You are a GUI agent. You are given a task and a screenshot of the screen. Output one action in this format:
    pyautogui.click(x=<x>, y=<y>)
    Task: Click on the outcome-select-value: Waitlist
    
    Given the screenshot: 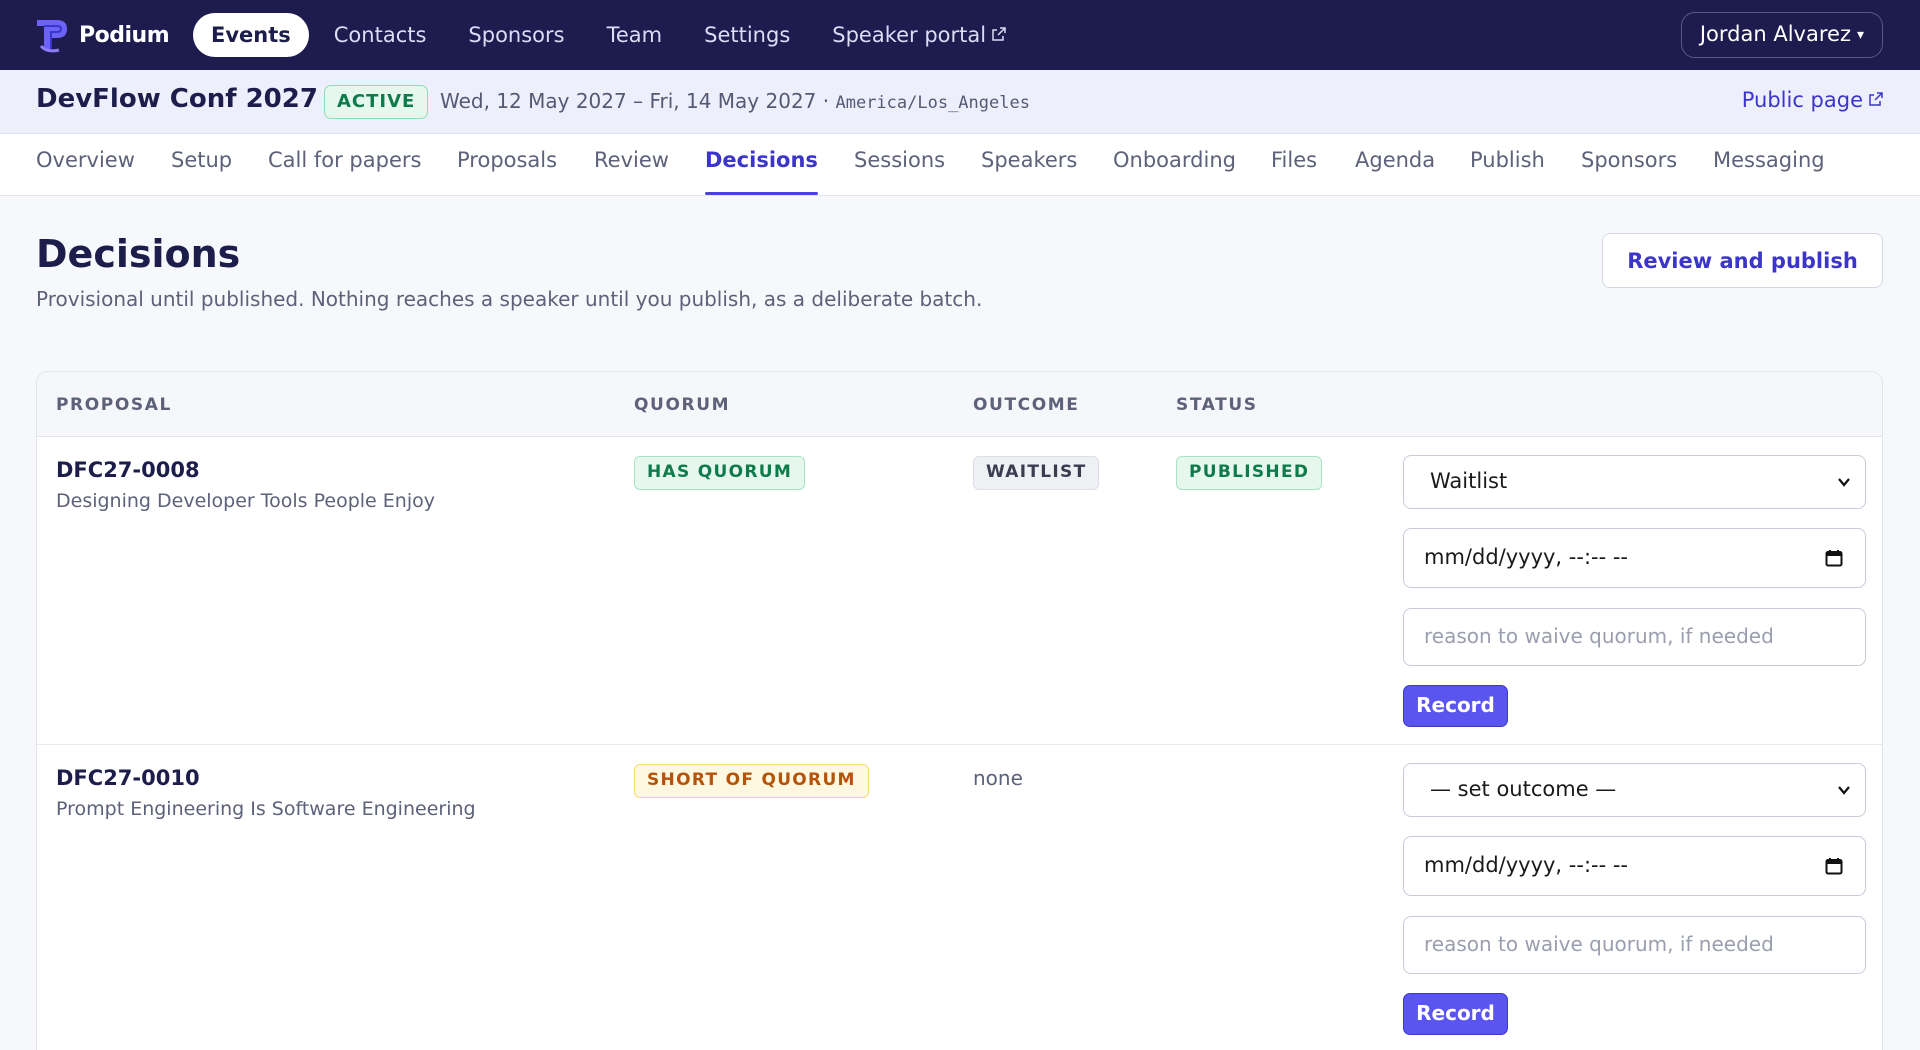 What is the action you would take?
    pyautogui.click(x=1469, y=481)
    